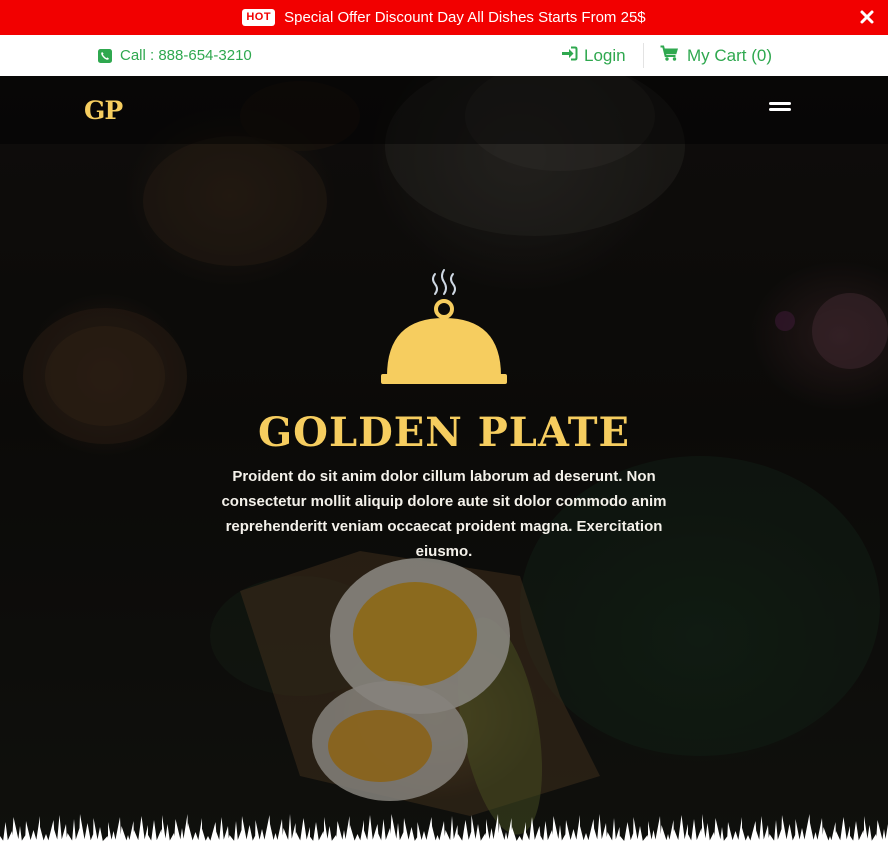 This screenshot has width=888, height=842. What do you see at coordinates (444, 828) in the screenshot?
I see `grass-border` at bounding box center [444, 828].